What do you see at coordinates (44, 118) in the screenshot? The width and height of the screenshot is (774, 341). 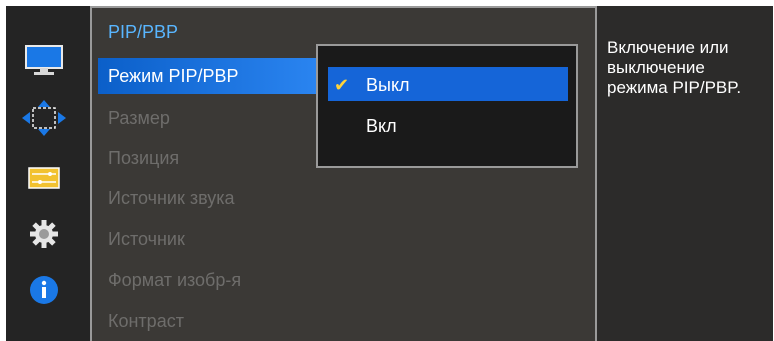 I see `resize-arrows-icon` at bounding box center [44, 118].